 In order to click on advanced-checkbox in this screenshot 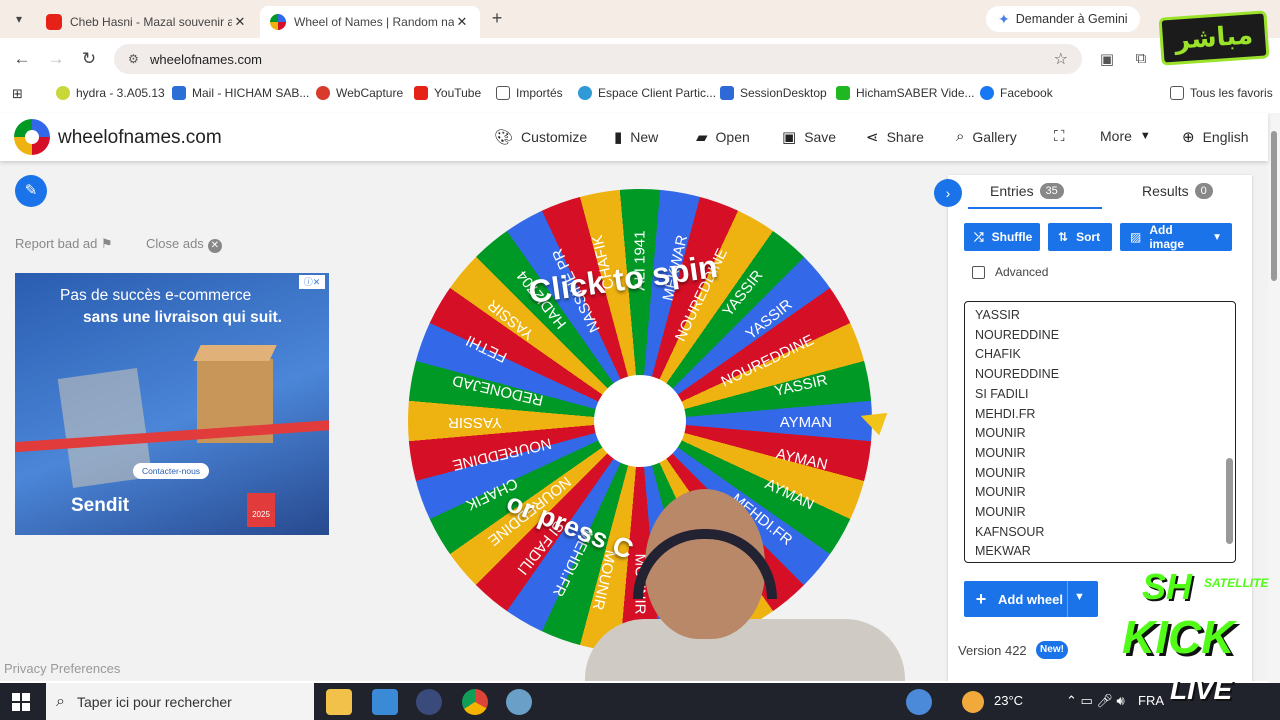, I will do `click(978, 272)`.